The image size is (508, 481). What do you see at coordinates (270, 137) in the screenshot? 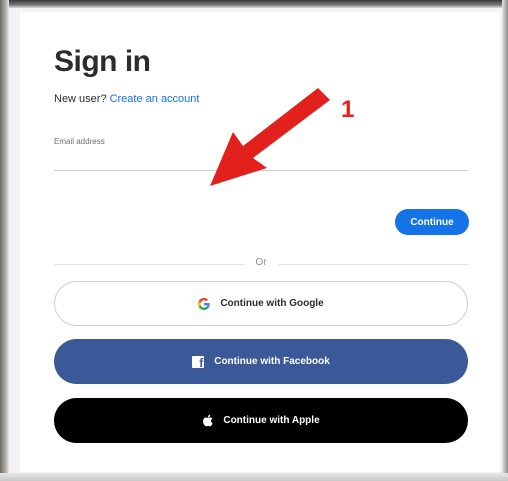
I see `arrow-icon` at bounding box center [270, 137].